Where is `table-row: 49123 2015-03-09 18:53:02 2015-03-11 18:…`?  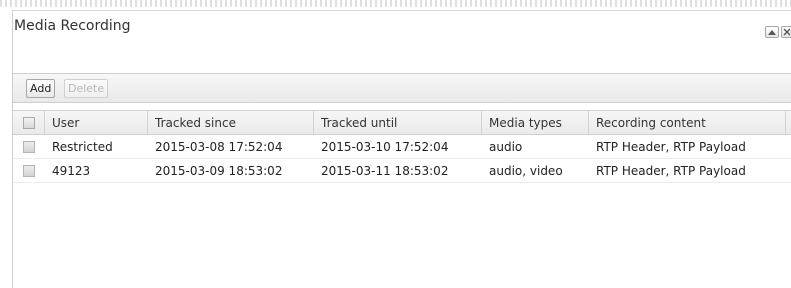 table-row: 49123 2015-03-09 18:53:02 2015-03-11 18:… is located at coordinates (402, 171).